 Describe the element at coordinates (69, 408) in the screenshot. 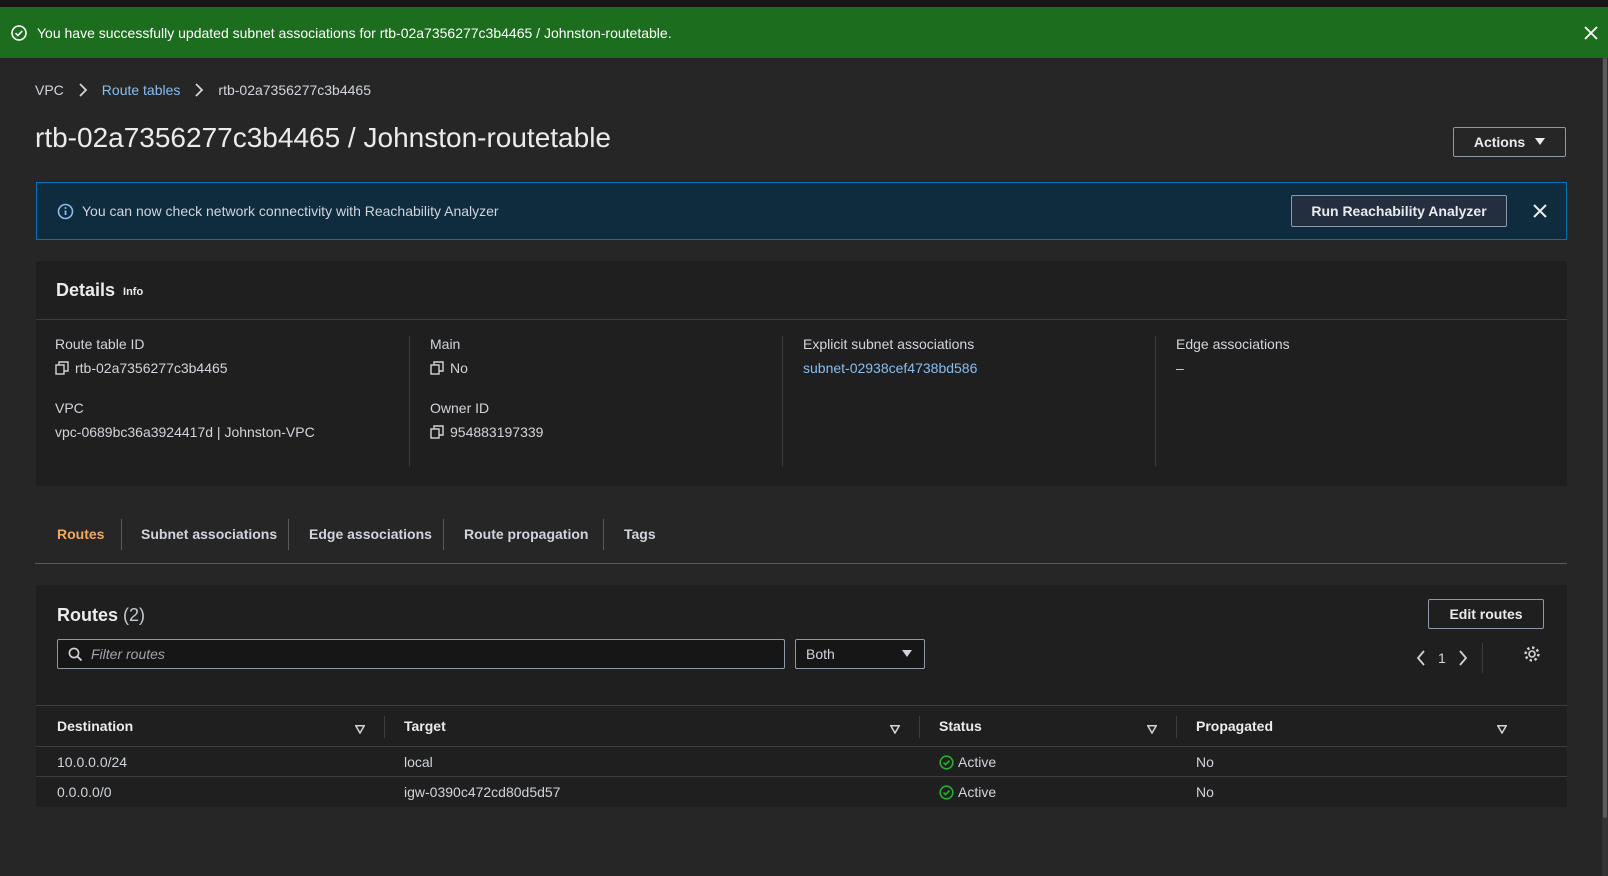

I see `vpc-label: VPC` at that location.